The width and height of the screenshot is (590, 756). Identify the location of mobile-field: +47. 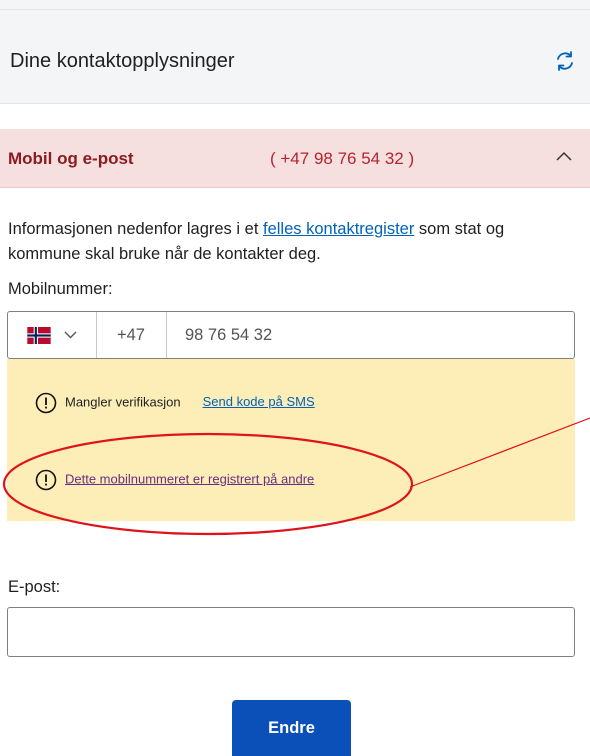
(296, 335).